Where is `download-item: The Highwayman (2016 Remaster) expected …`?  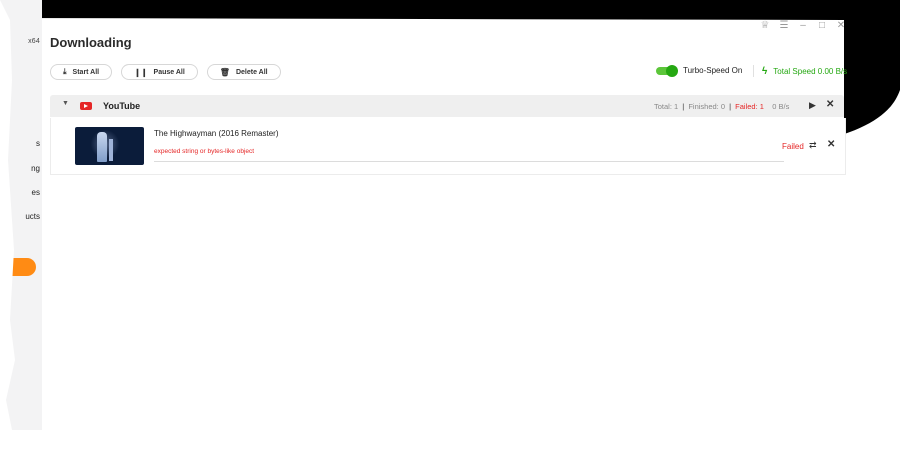 download-item: The Highwayman (2016 Remaster) expected … is located at coordinates (448, 146).